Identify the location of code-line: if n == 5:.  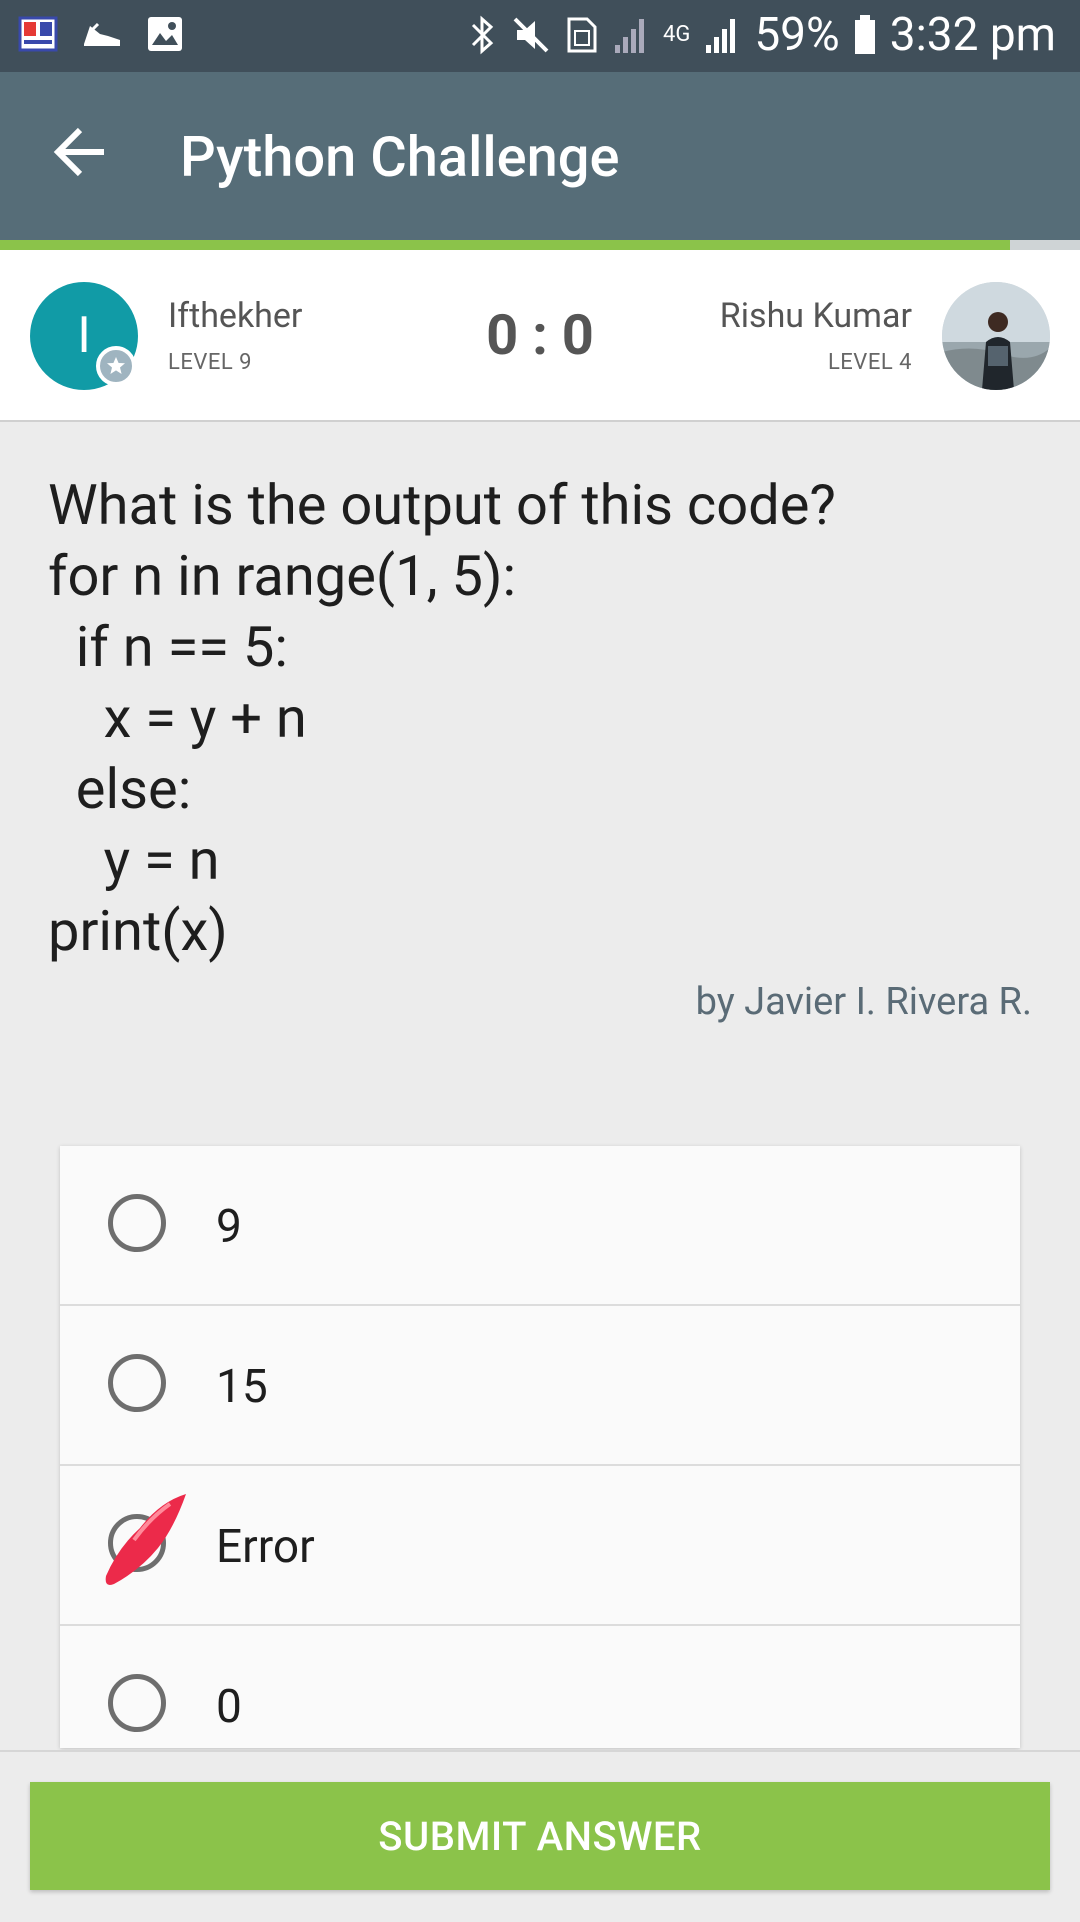
(168, 647).